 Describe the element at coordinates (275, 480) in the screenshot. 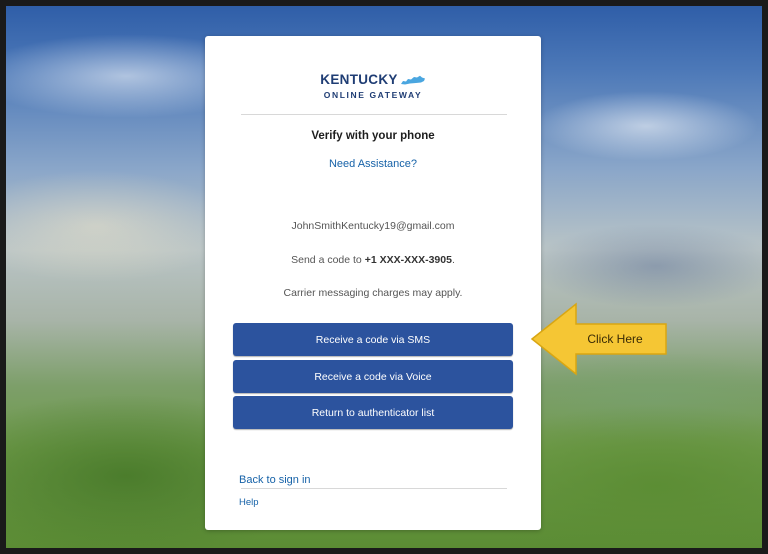

I see `back-to-sign-in-link: Back to sign in` at that location.